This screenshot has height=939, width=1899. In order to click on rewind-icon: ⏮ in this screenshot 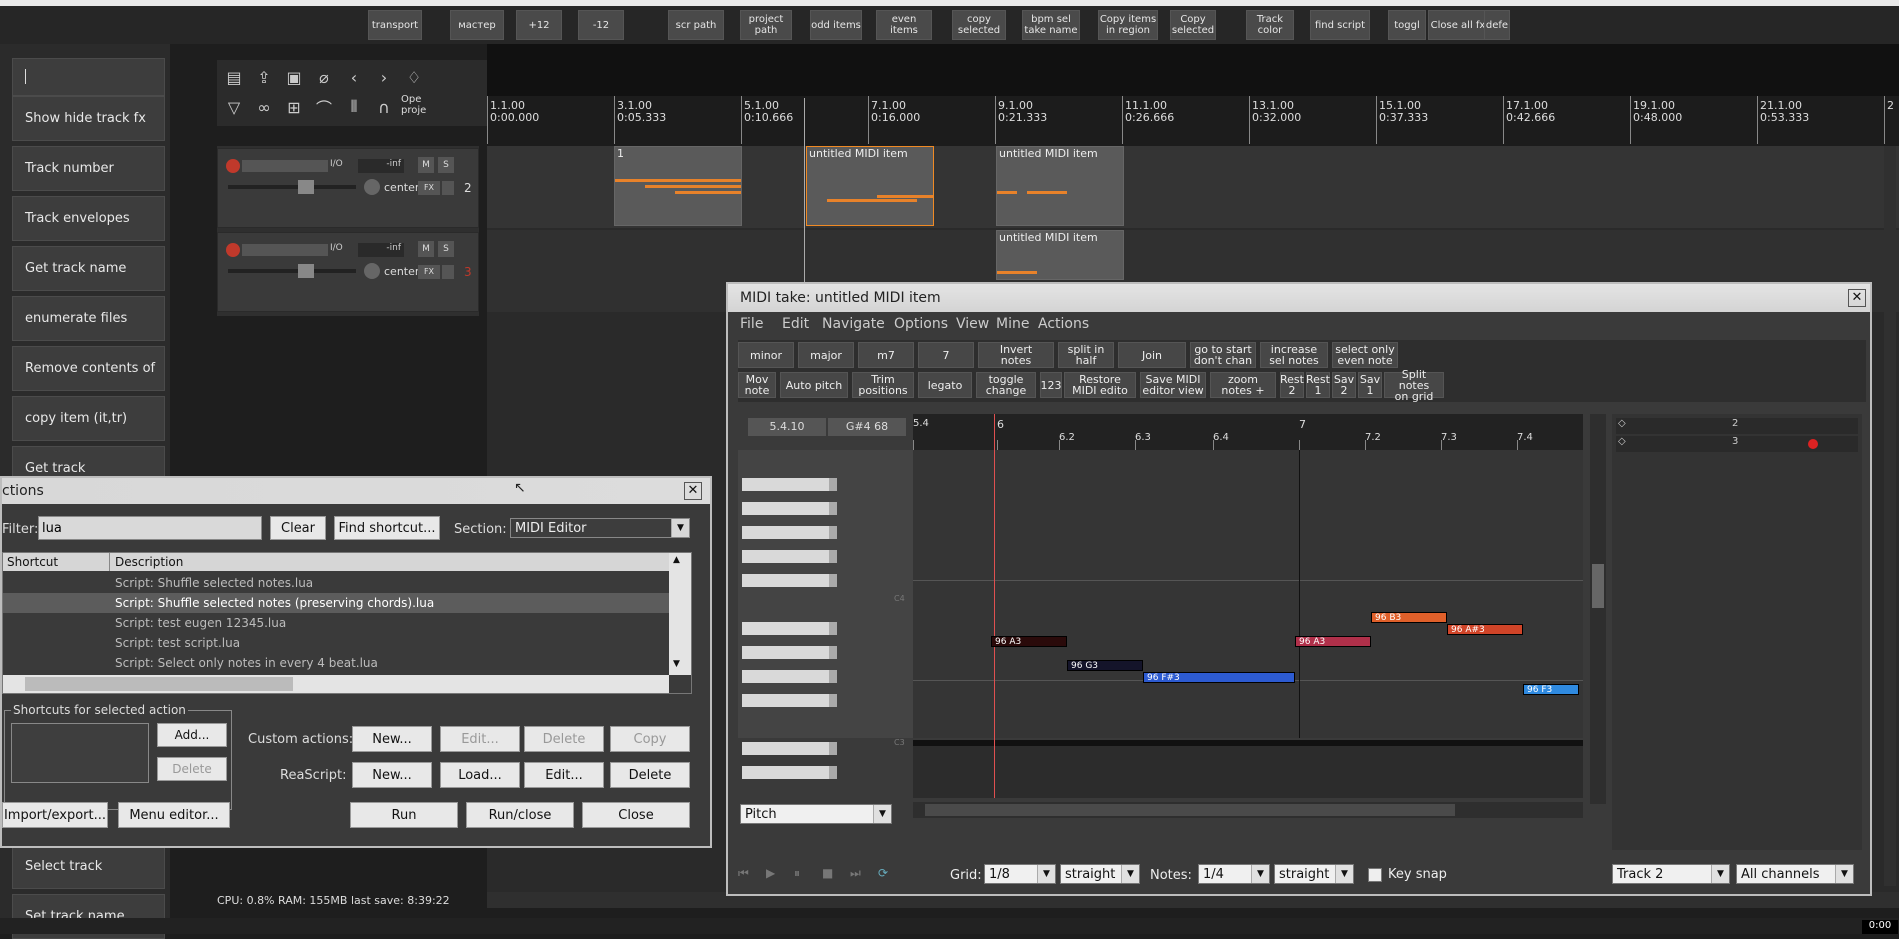, I will do `click(750, 876)`.